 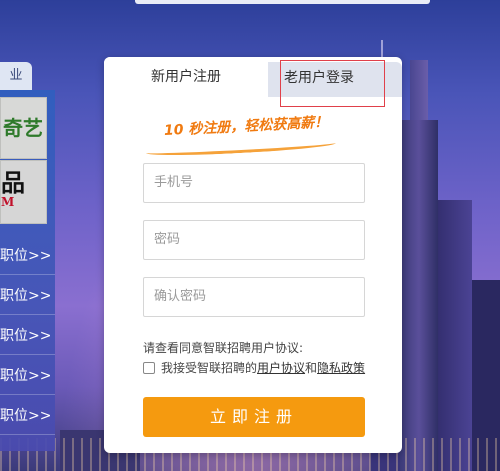 What do you see at coordinates (8, 202) in the screenshot?
I see `company-logo-subtext: M` at bounding box center [8, 202].